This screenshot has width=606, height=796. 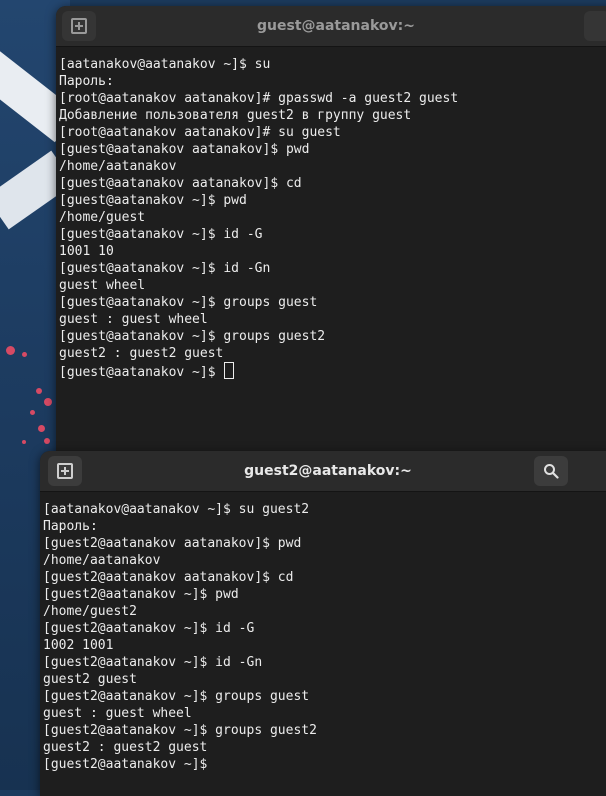 I want to click on terminal-line: [guest@aatanakov ~]$ id -Gn, so click(x=165, y=268).